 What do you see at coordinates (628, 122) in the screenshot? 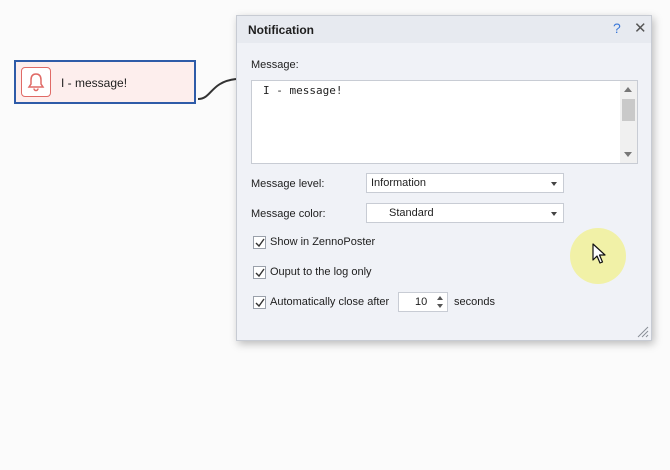
I see `message-scrollbar` at bounding box center [628, 122].